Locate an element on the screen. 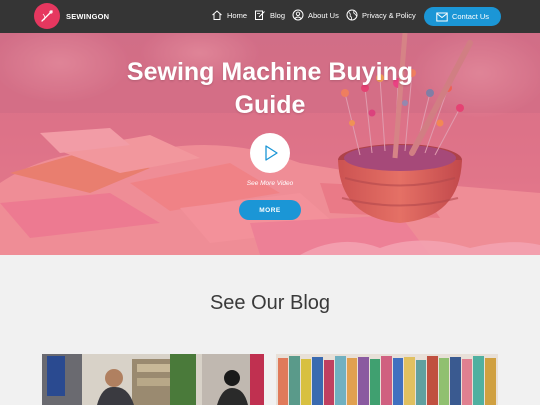 This screenshot has width=540, height=405. needle-icon is located at coordinates (47, 16).